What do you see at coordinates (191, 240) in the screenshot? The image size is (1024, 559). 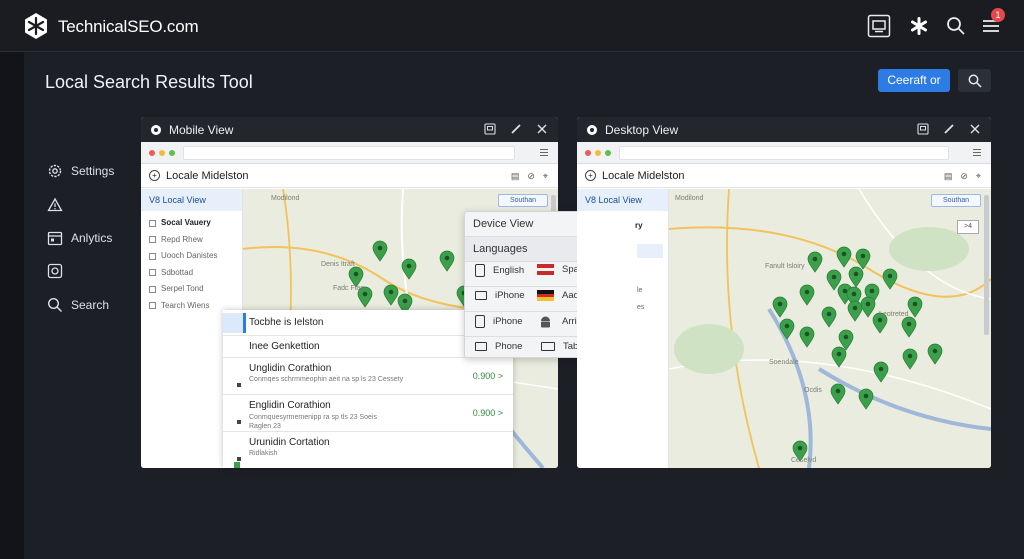 I see `sidebar-list-item: Repd Rhew` at bounding box center [191, 240].